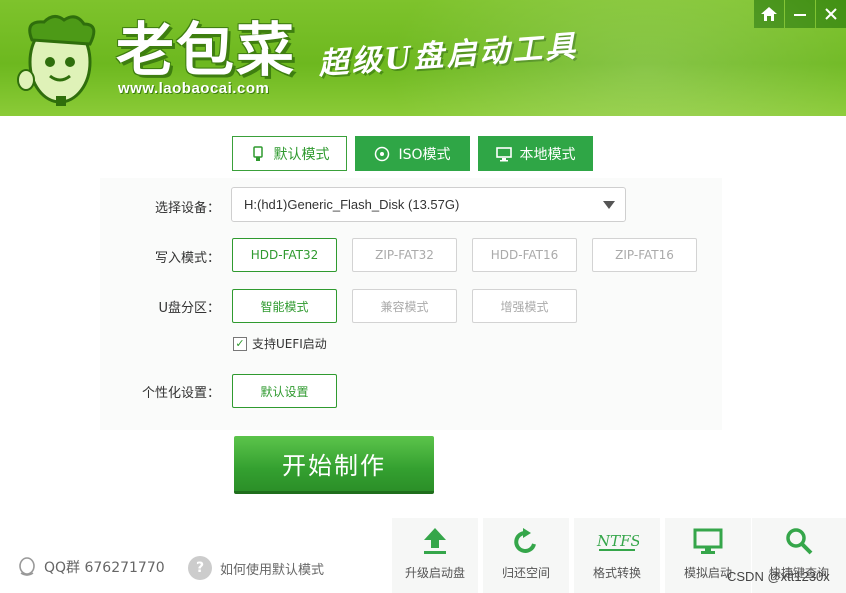  Describe the element at coordinates (525, 540) in the screenshot. I see `refresh-icon` at that location.